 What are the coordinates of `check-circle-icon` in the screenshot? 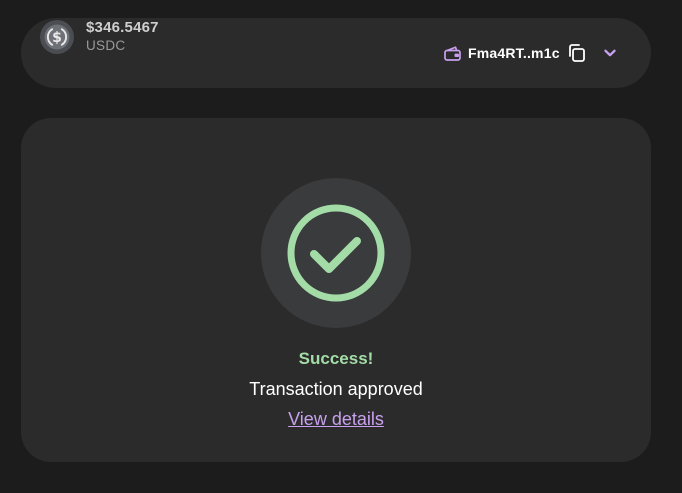 It's located at (336, 253).